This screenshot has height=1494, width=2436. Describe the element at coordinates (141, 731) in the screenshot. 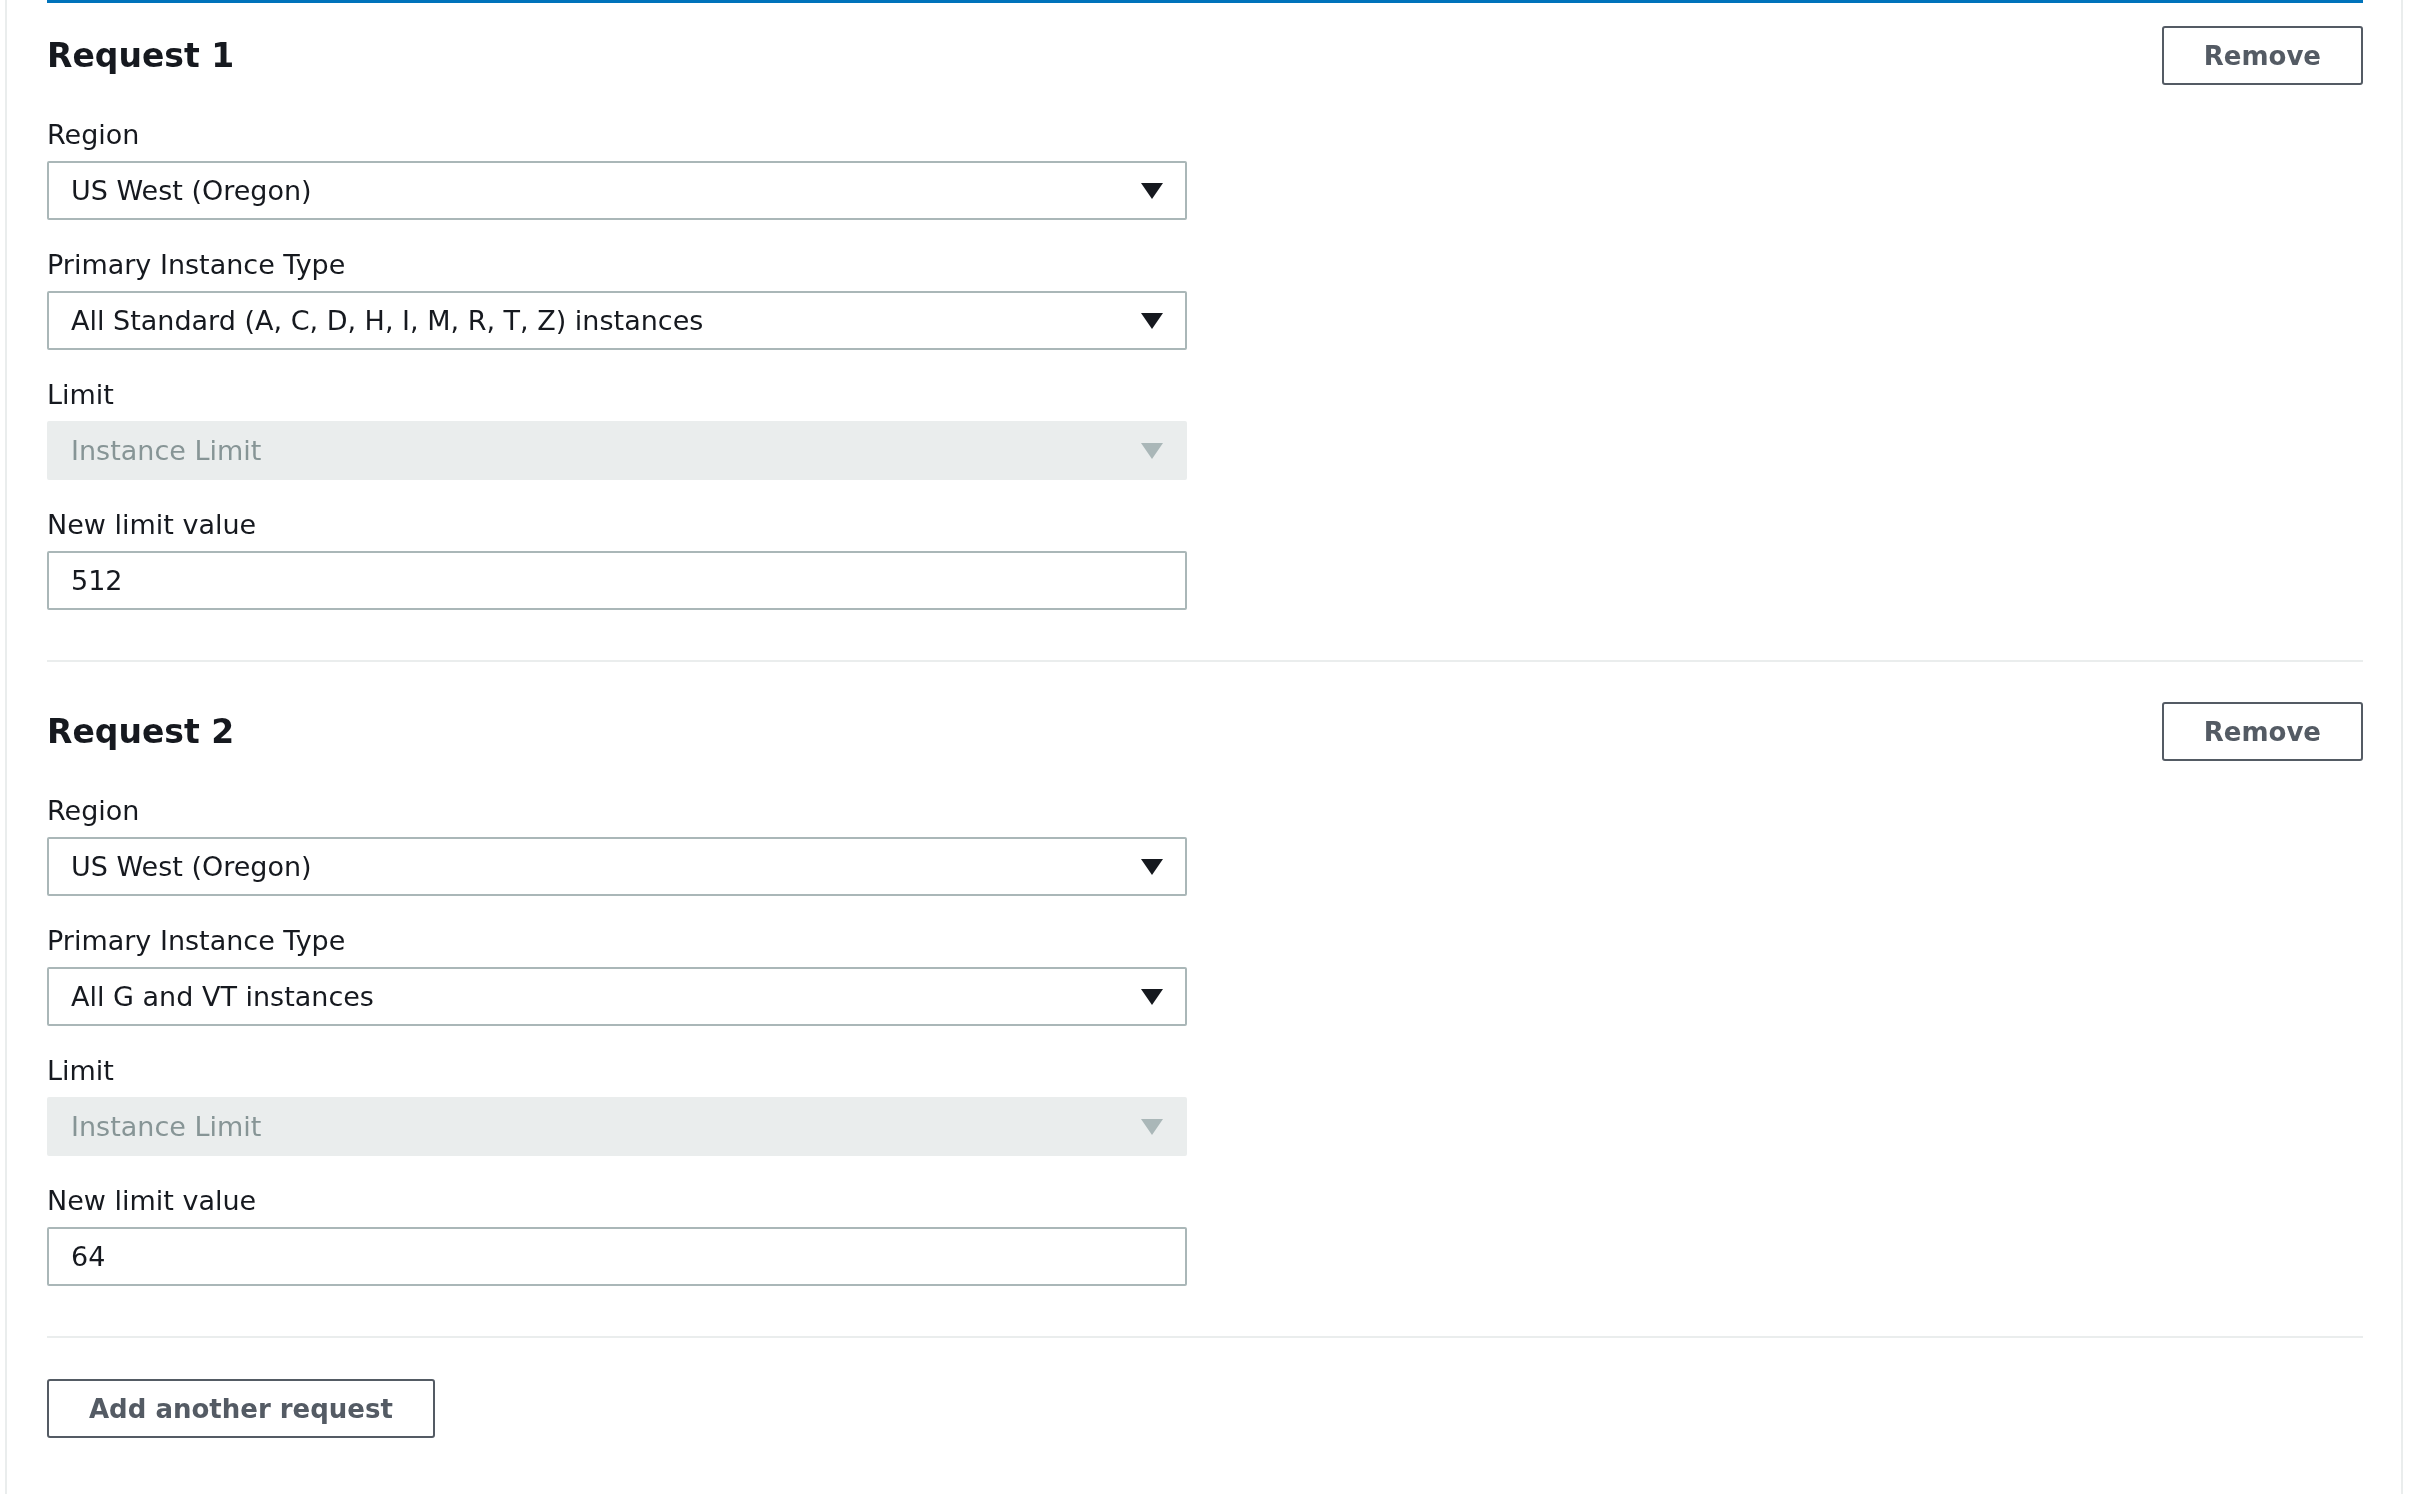

I see `request-heading: Request 2` at that location.